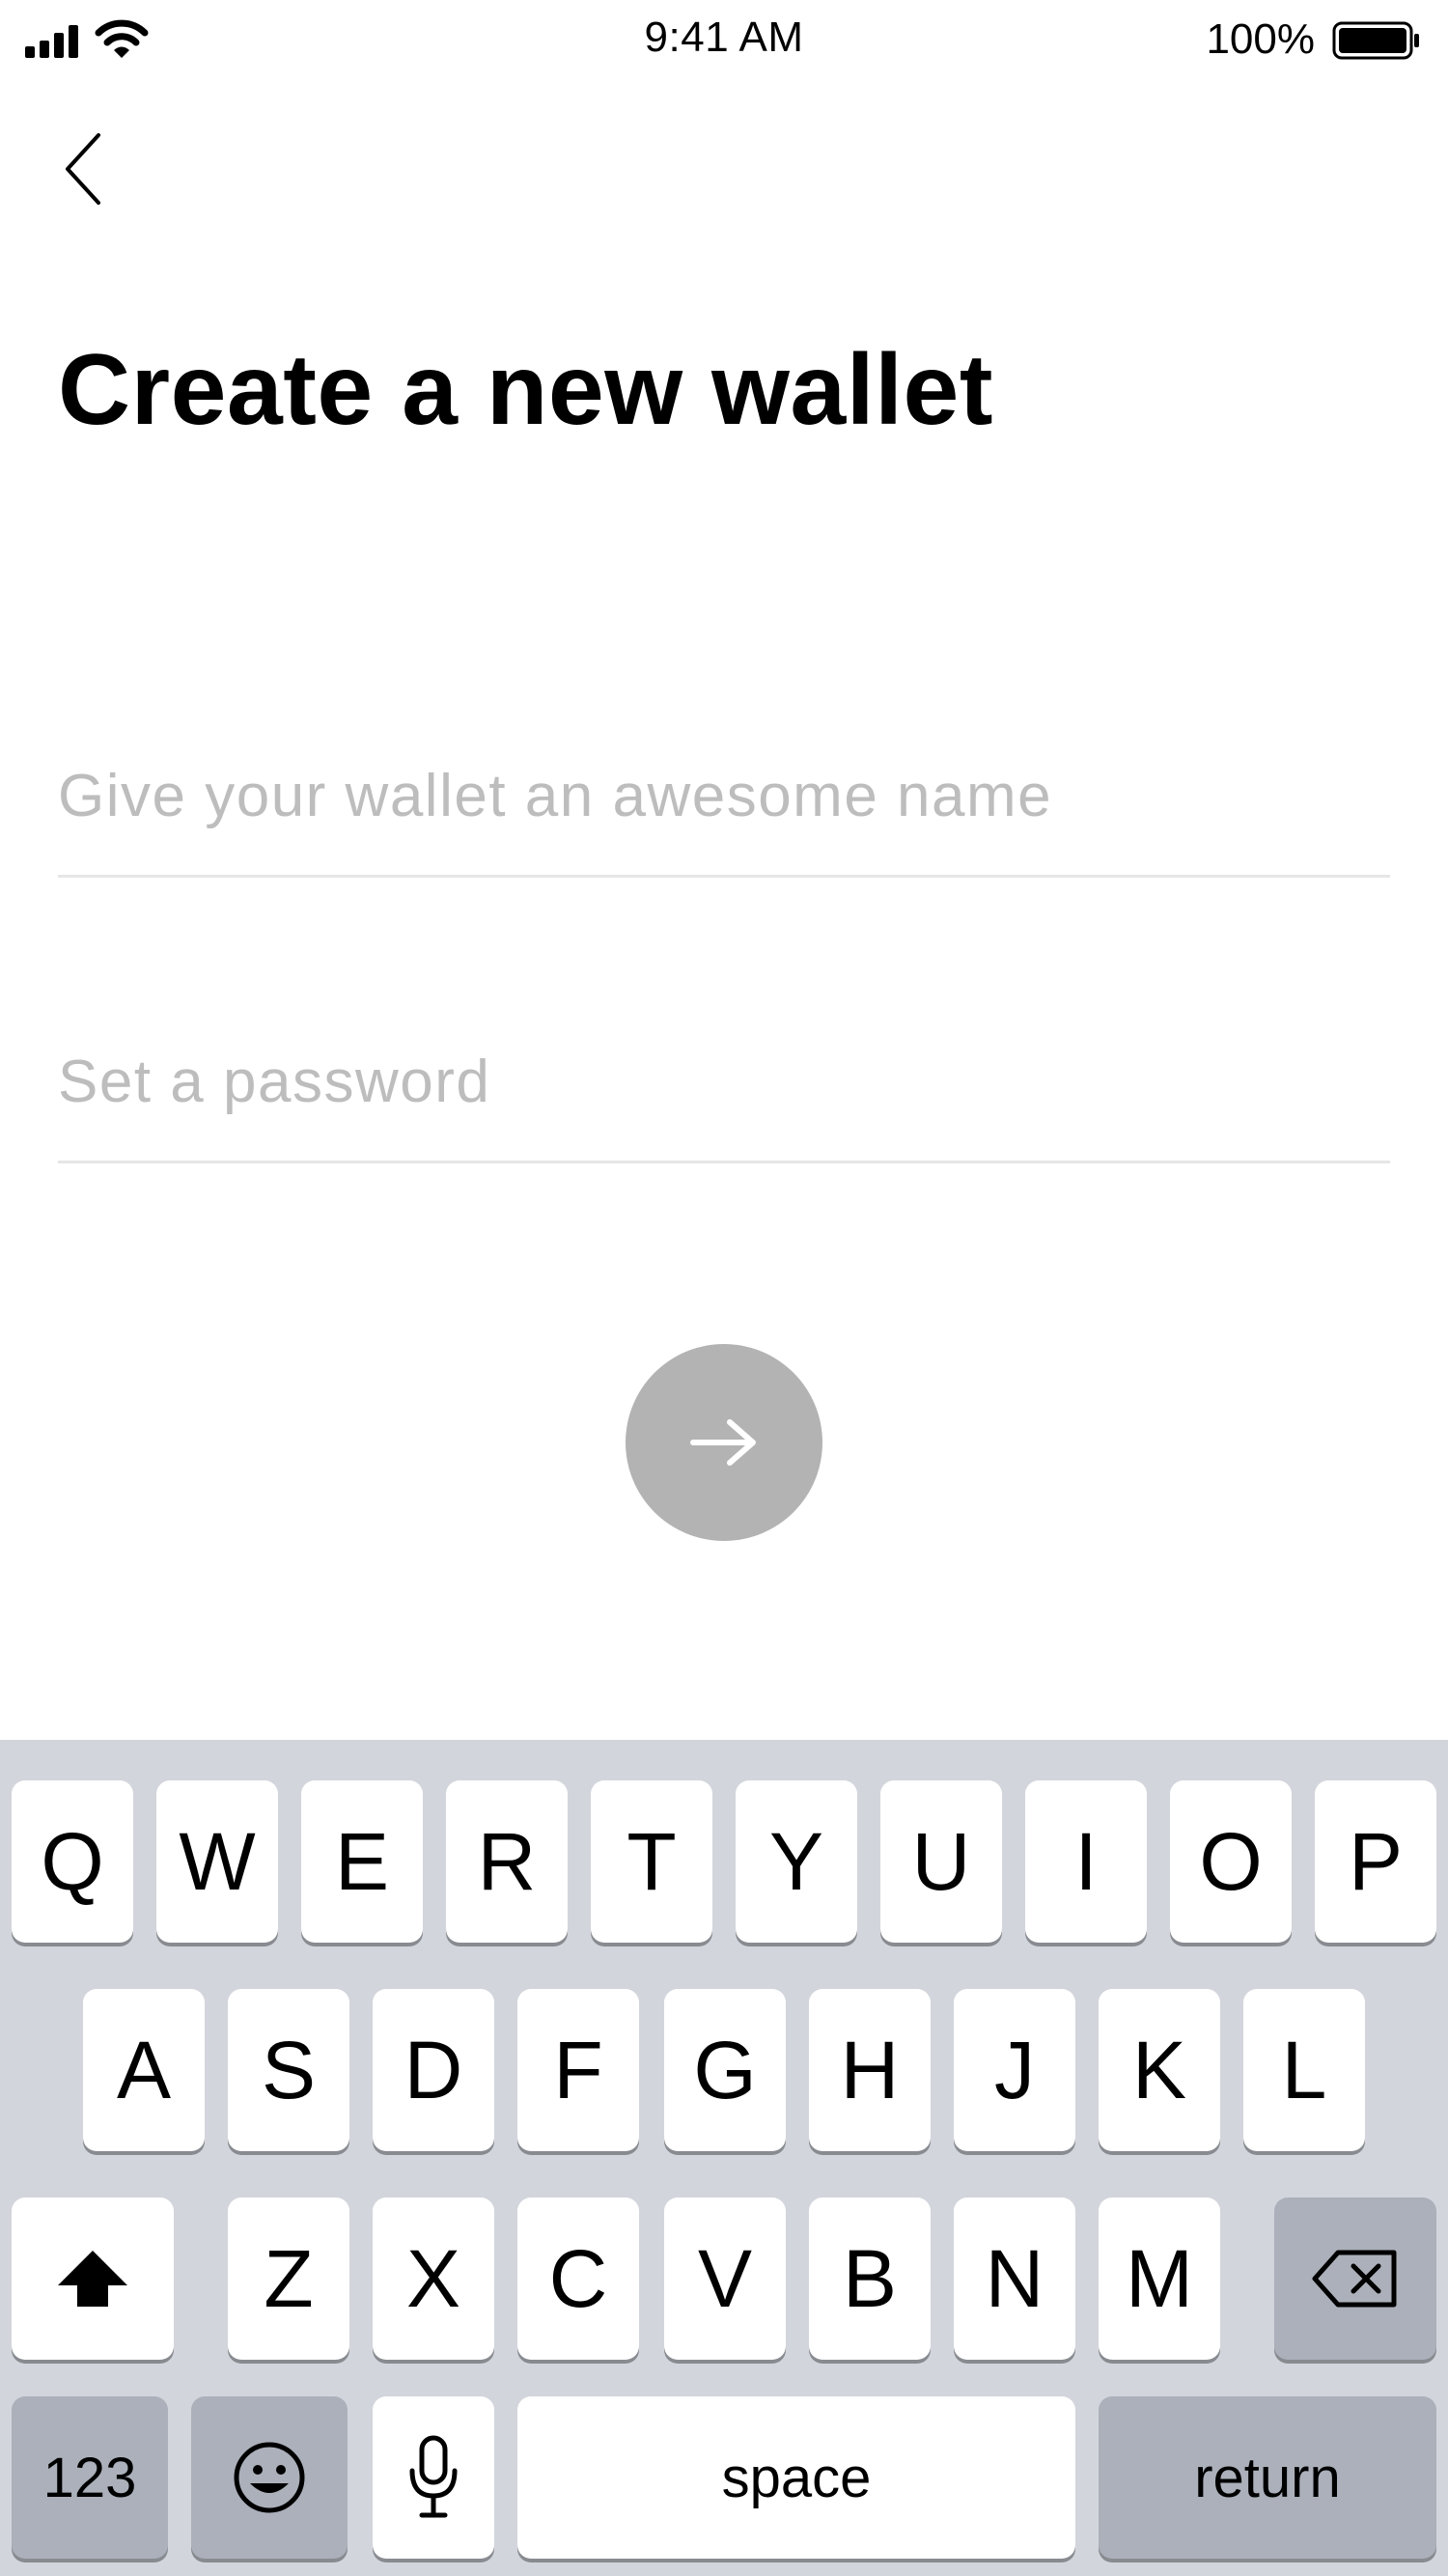 Image resolution: width=1448 pixels, height=2576 pixels. Describe the element at coordinates (870, 2279) in the screenshot. I see `key-b: B` at that location.